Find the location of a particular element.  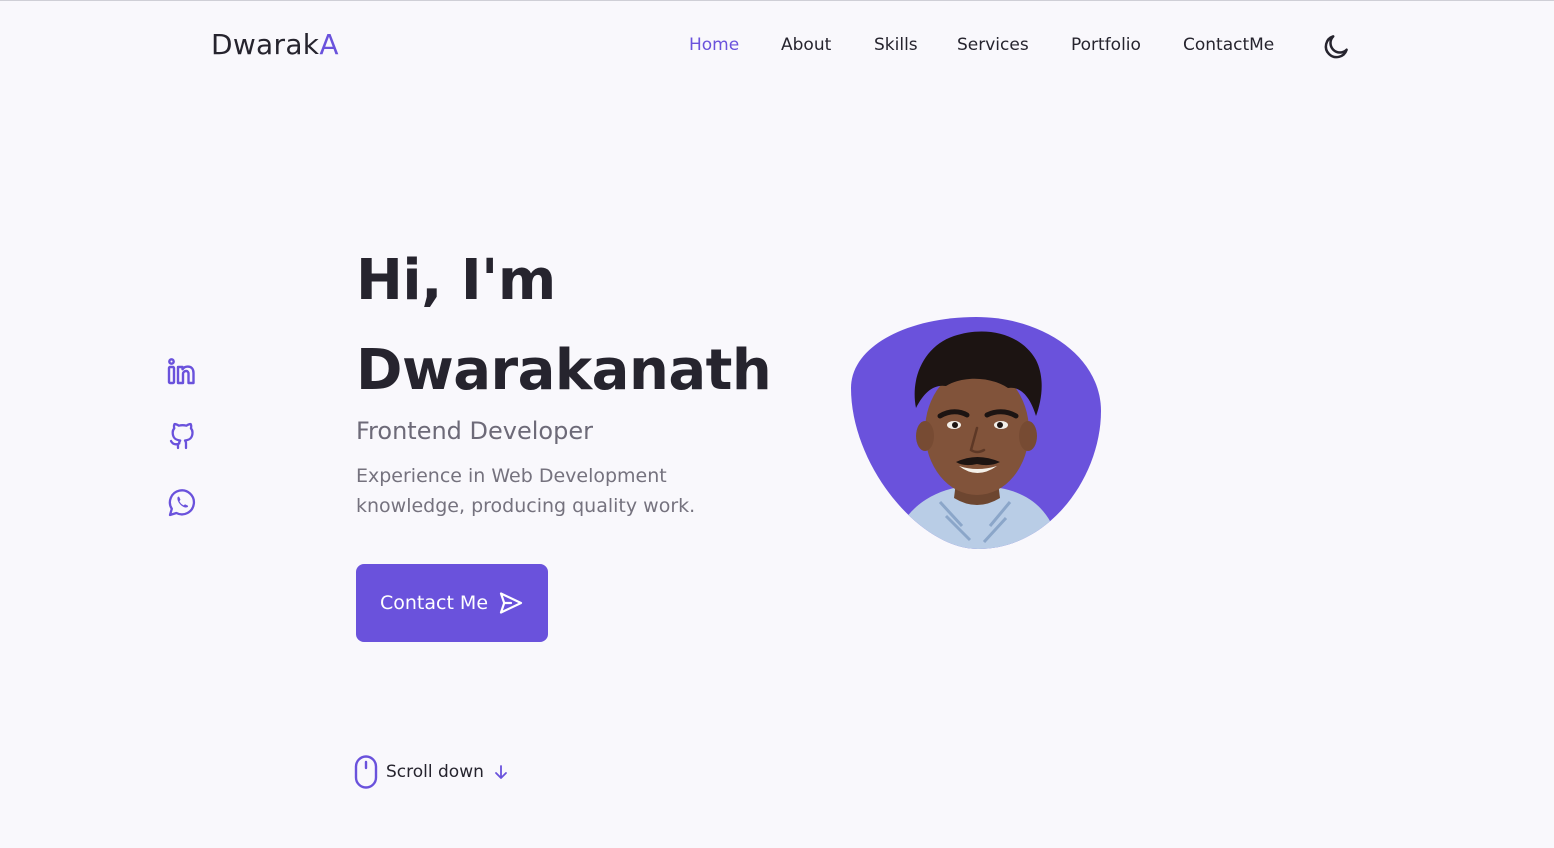

profile-photo is located at coordinates (976, 433).